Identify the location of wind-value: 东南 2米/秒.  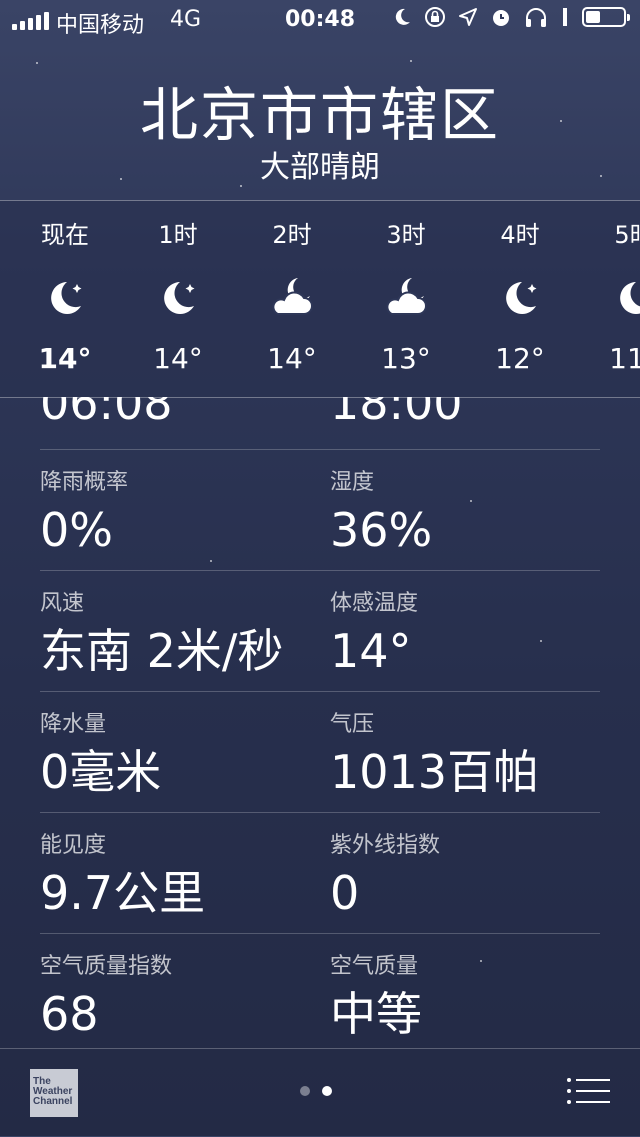
(162, 651).